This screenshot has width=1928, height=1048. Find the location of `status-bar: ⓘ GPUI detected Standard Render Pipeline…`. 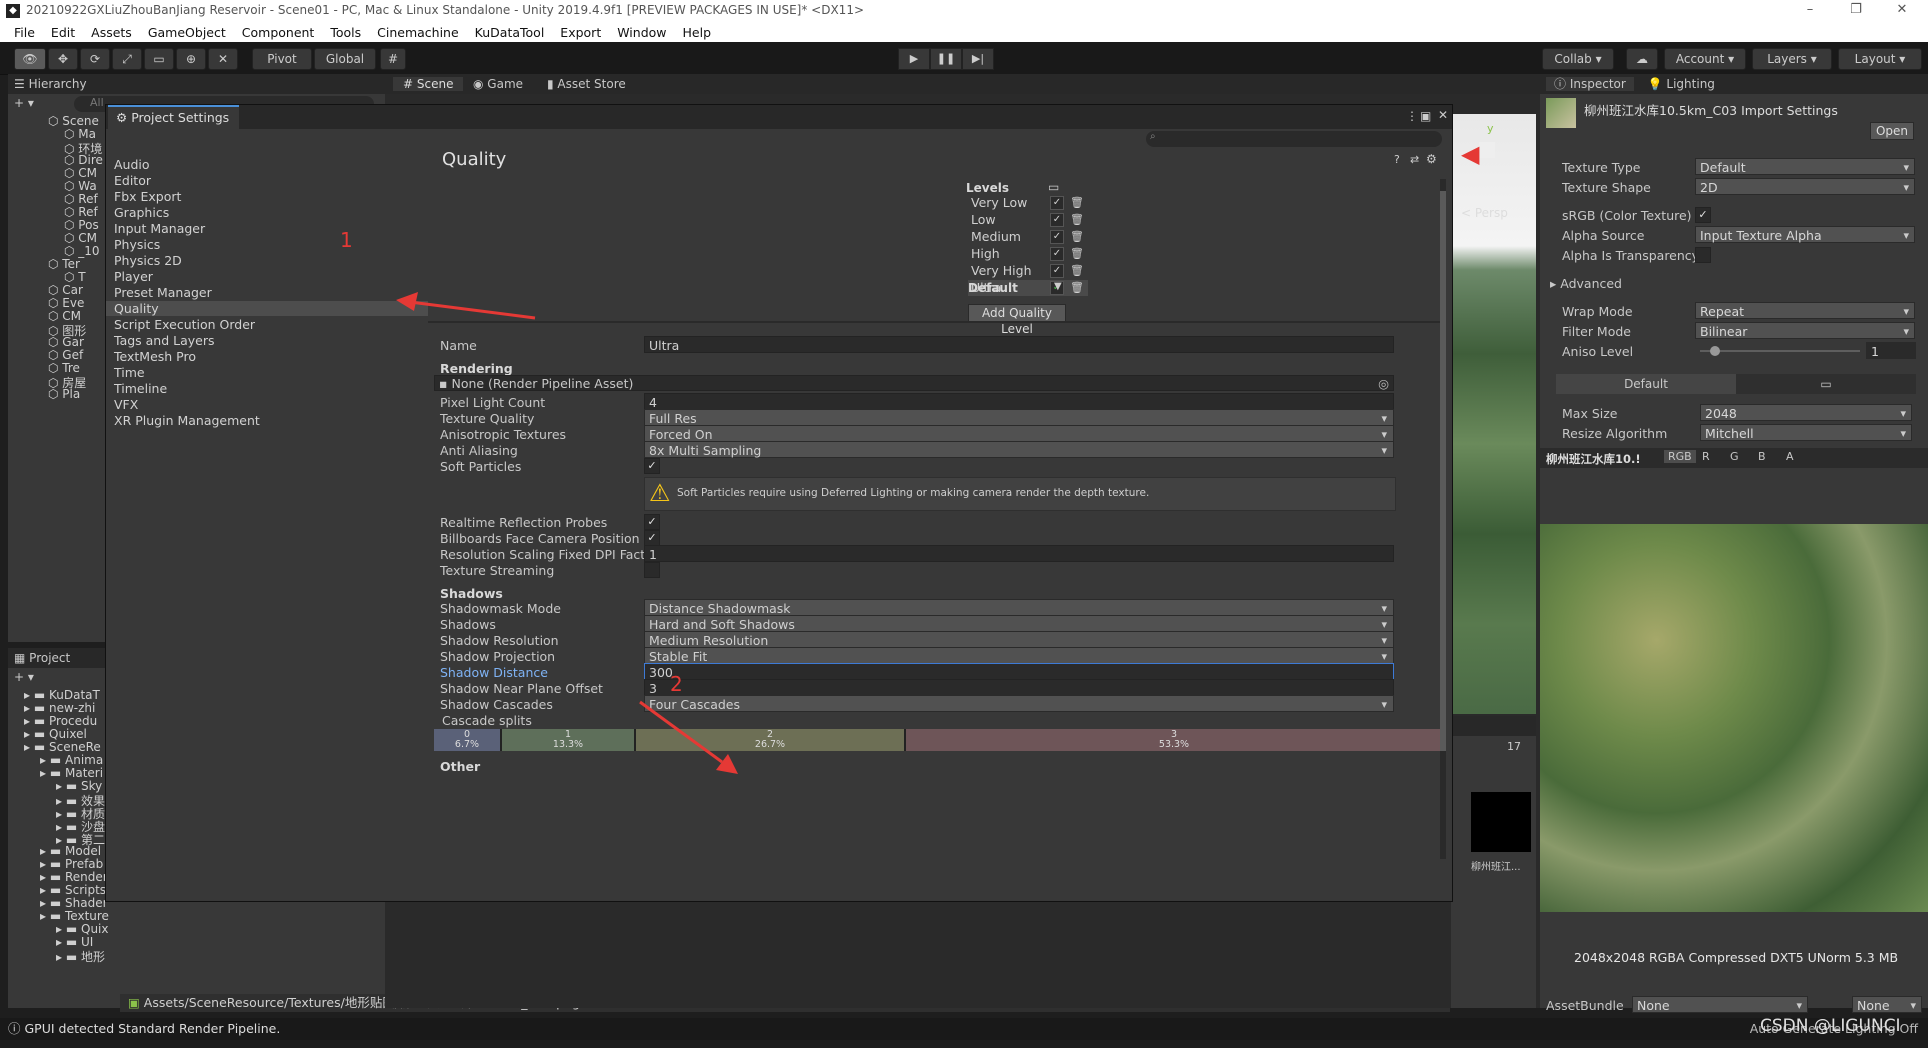

status-bar: ⓘ GPUI detected Standard Render Pipeline… is located at coordinates (964, 1029).